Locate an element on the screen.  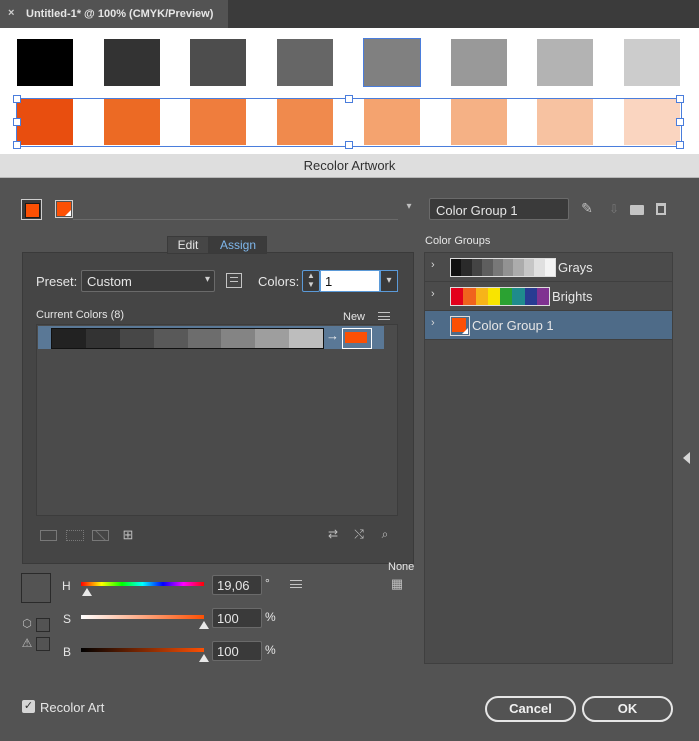
document-tab: × Untitled-1* @ 100% (CMYK/Preview) is located at coordinates (114, 14).